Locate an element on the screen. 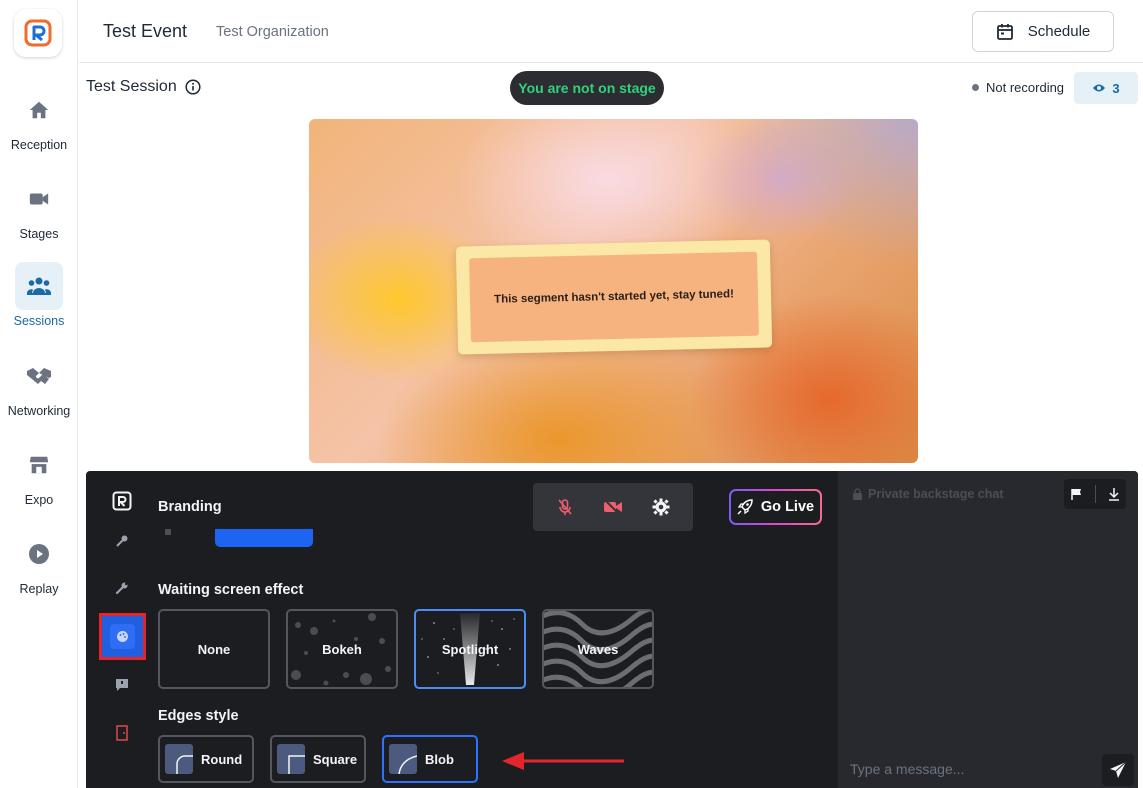  waiting-effect-label: Waiting screen effect is located at coordinates (231, 590).